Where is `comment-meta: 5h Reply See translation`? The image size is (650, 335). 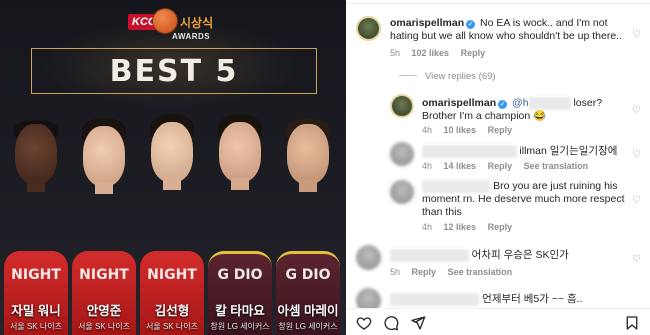
comment-meta: 5h Reply See translation is located at coordinates (455, 272).